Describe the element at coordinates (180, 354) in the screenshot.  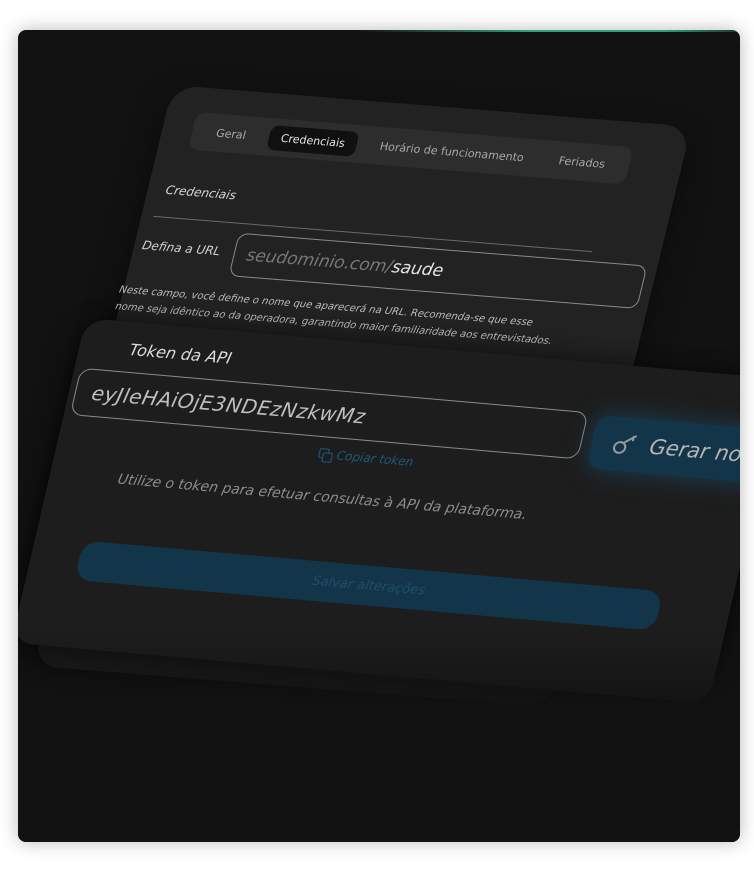
I see `token-label: Token da API` at that location.